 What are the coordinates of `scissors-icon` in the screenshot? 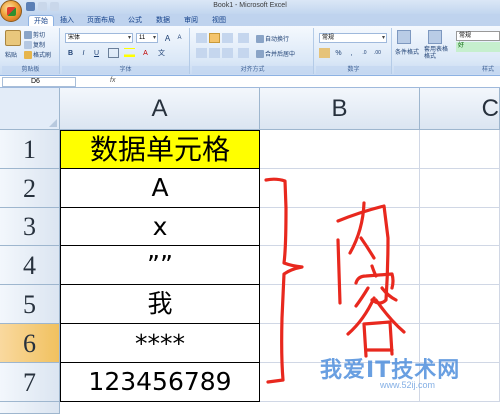 It's located at (28, 35).